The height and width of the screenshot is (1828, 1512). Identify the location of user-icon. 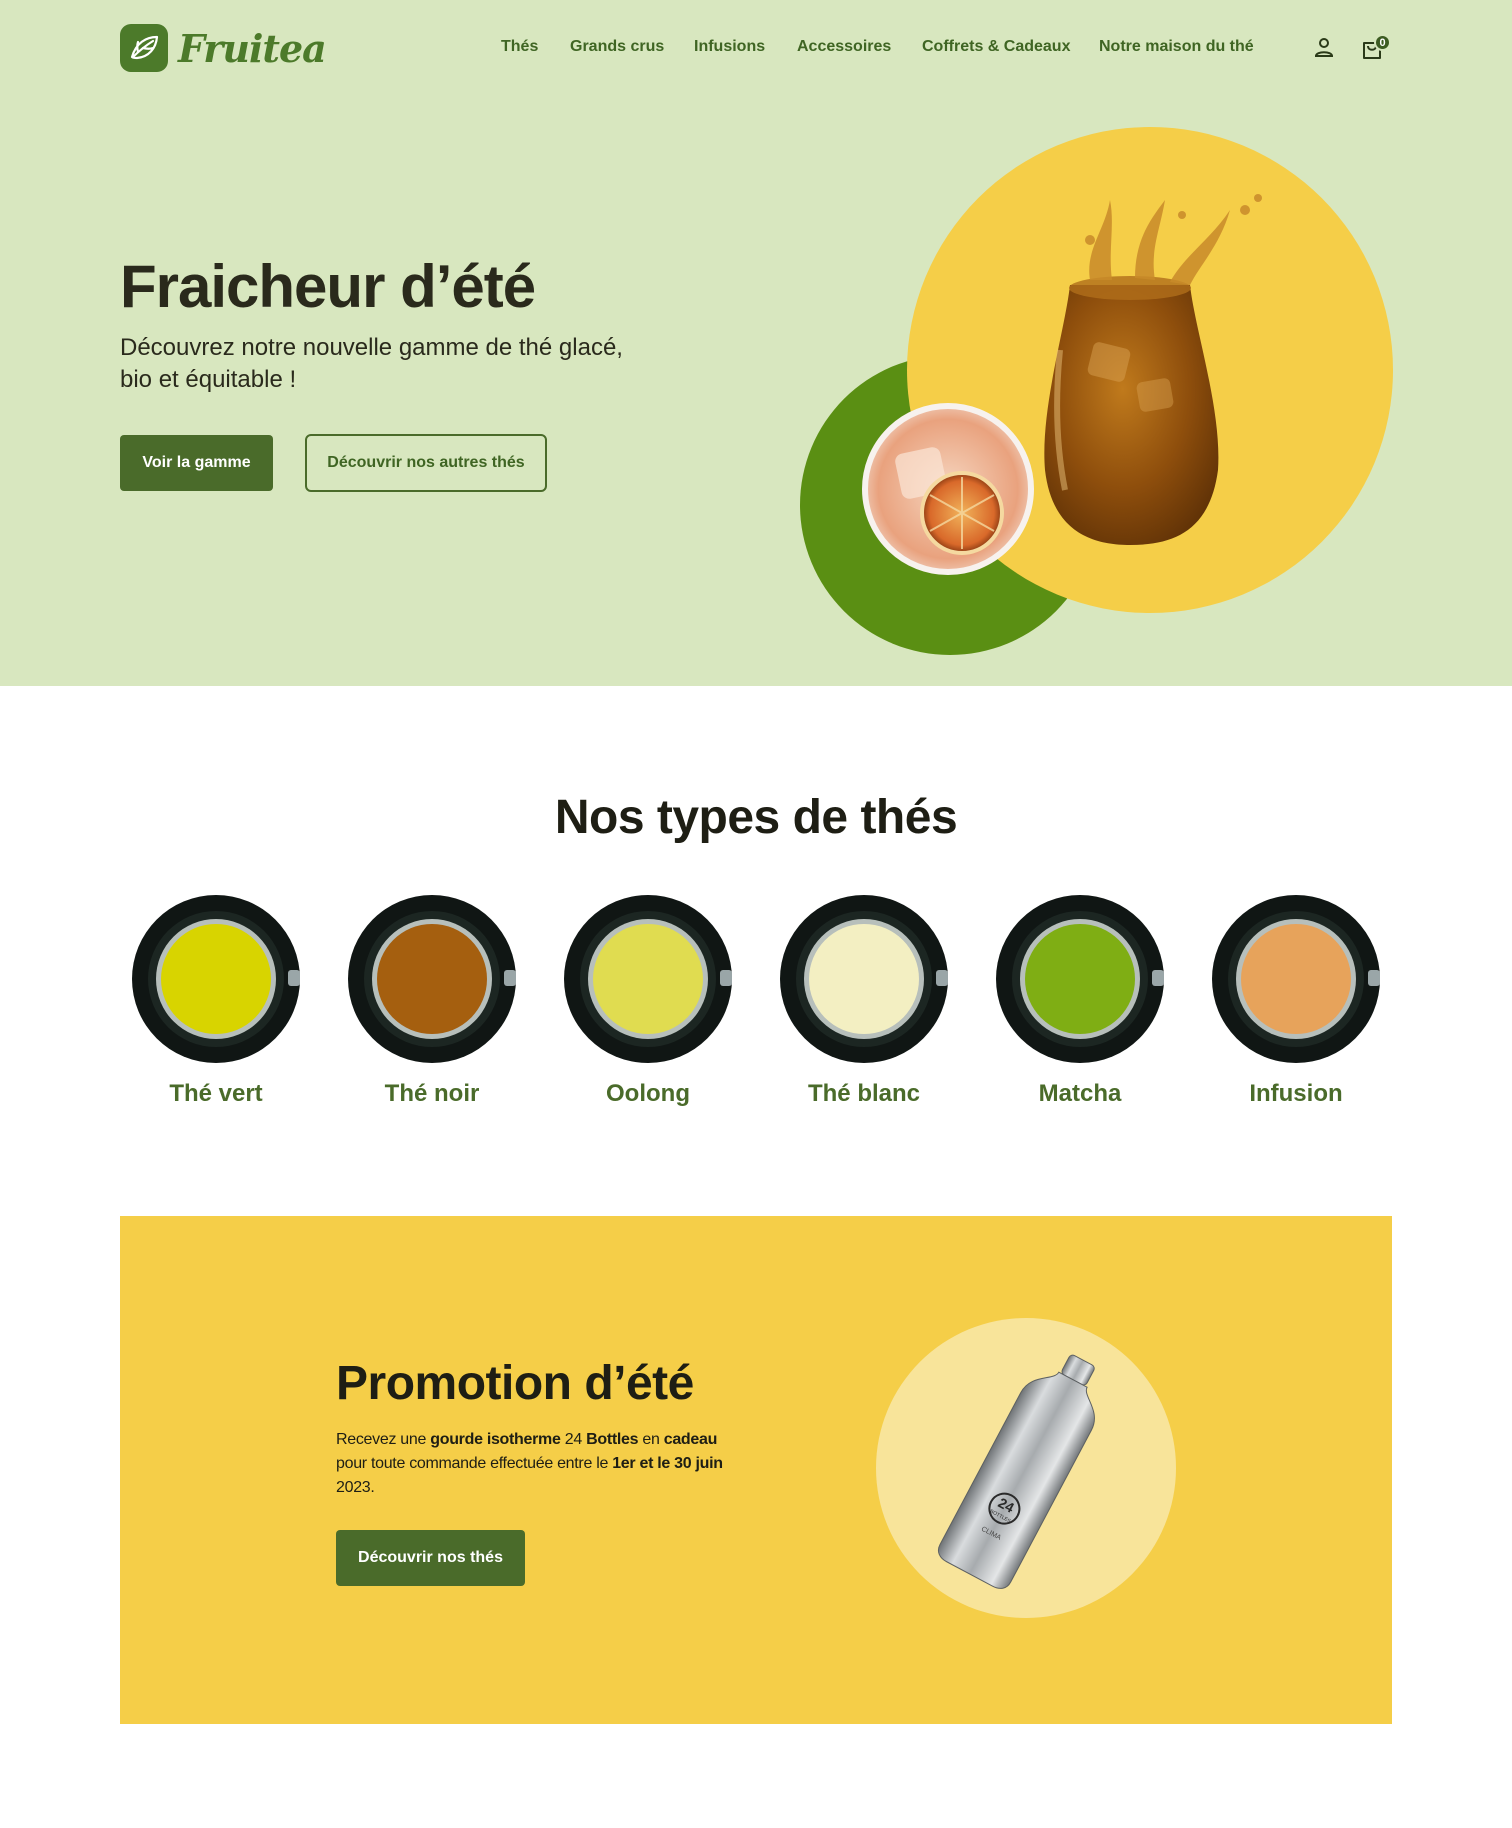
(1324, 47).